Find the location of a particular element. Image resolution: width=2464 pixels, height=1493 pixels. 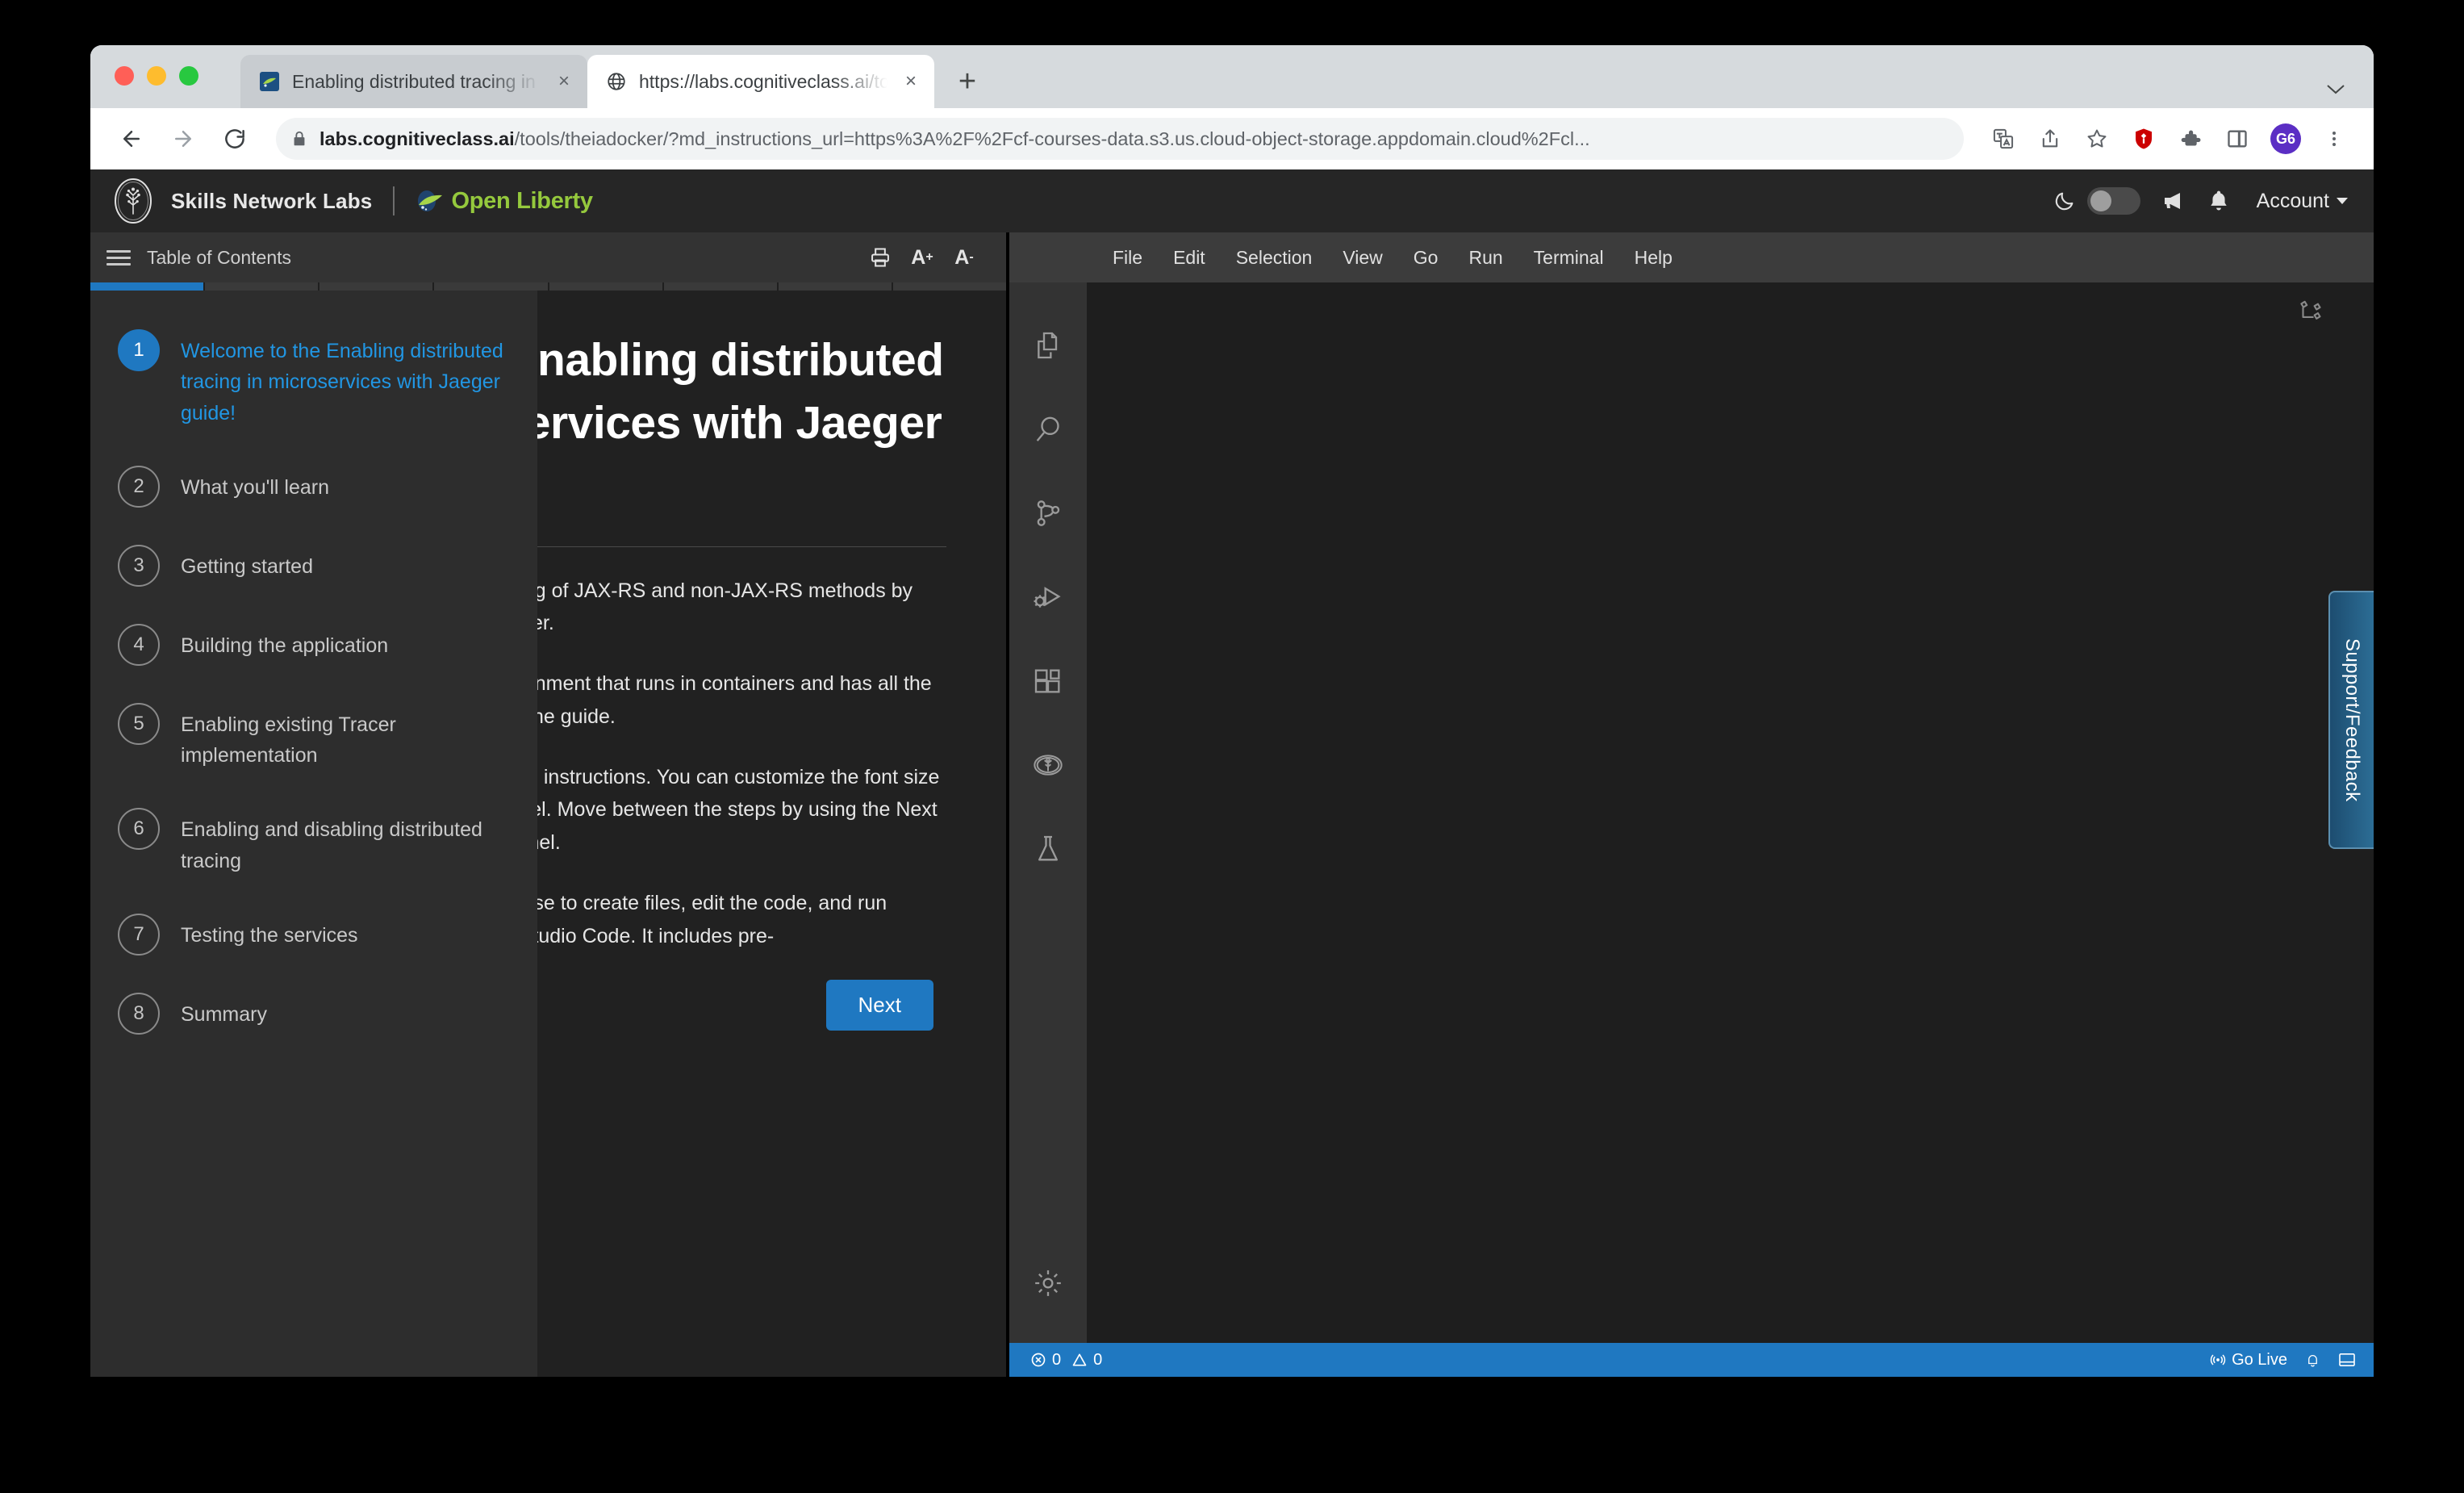

print-icon is located at coordinates (880, 257).